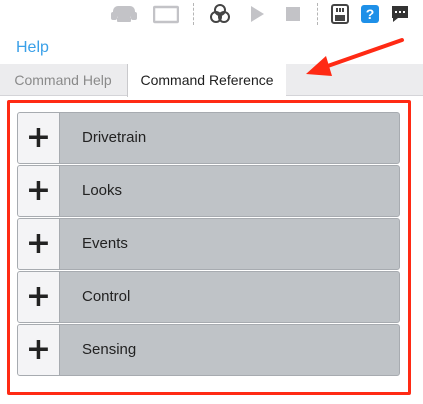  Describe the element at coordinates (220, 14) in the screenshot. I see `blocks-icon` at that location.